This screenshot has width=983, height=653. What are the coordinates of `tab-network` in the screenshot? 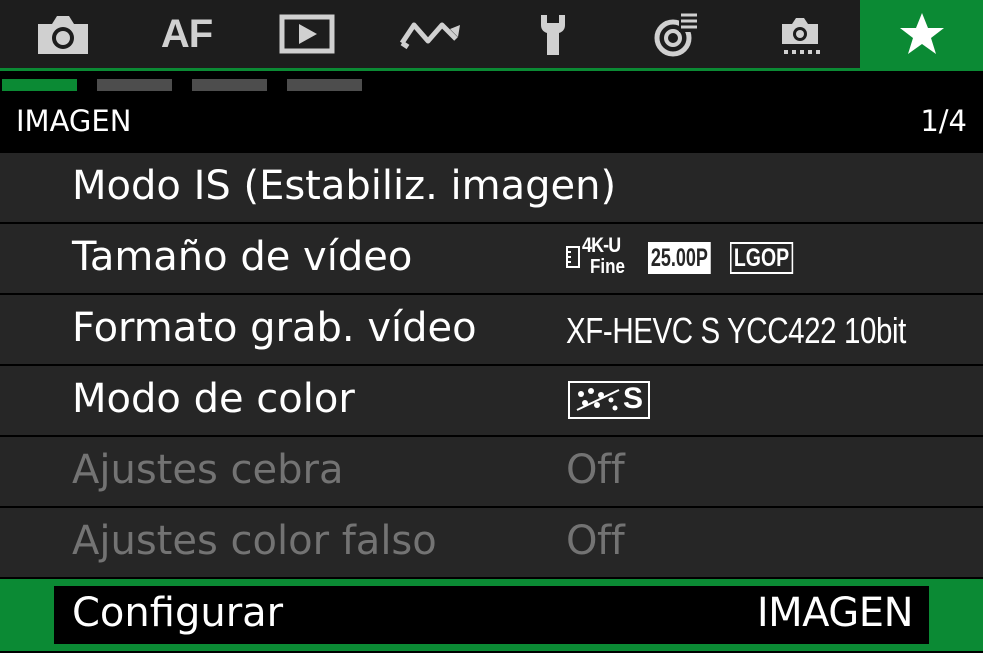 It's located at (677, 34).